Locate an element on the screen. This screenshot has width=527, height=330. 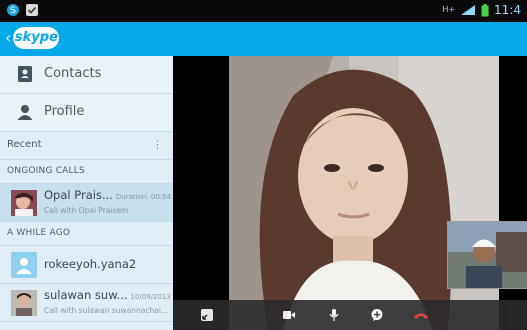
default-avatar-icon is located at coordinates (24, 265).